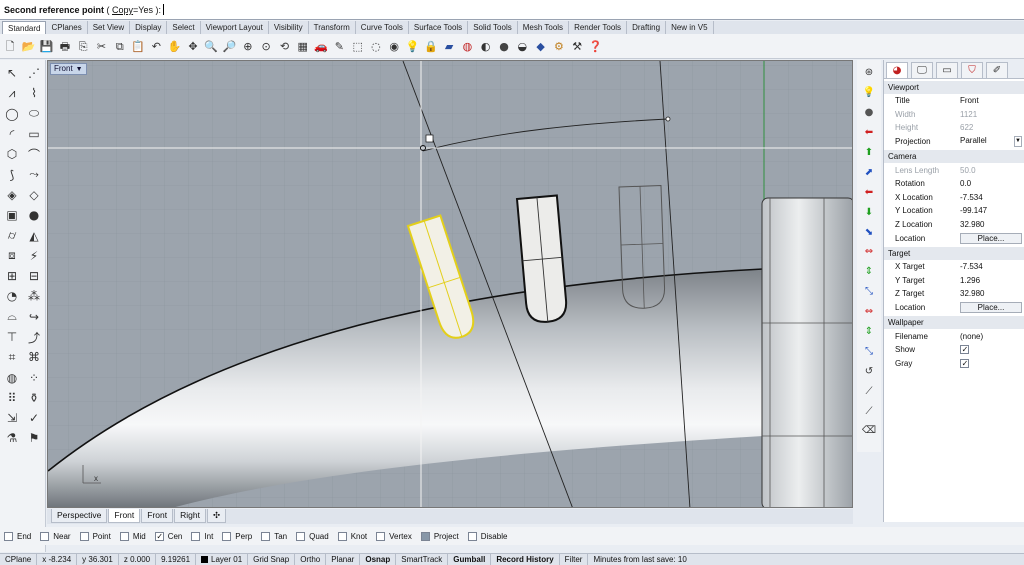 The image size is (1024, 565). Describe the element at coordinates (12, 215) in the screenshot. I see `box-icon: ▣` at that location.